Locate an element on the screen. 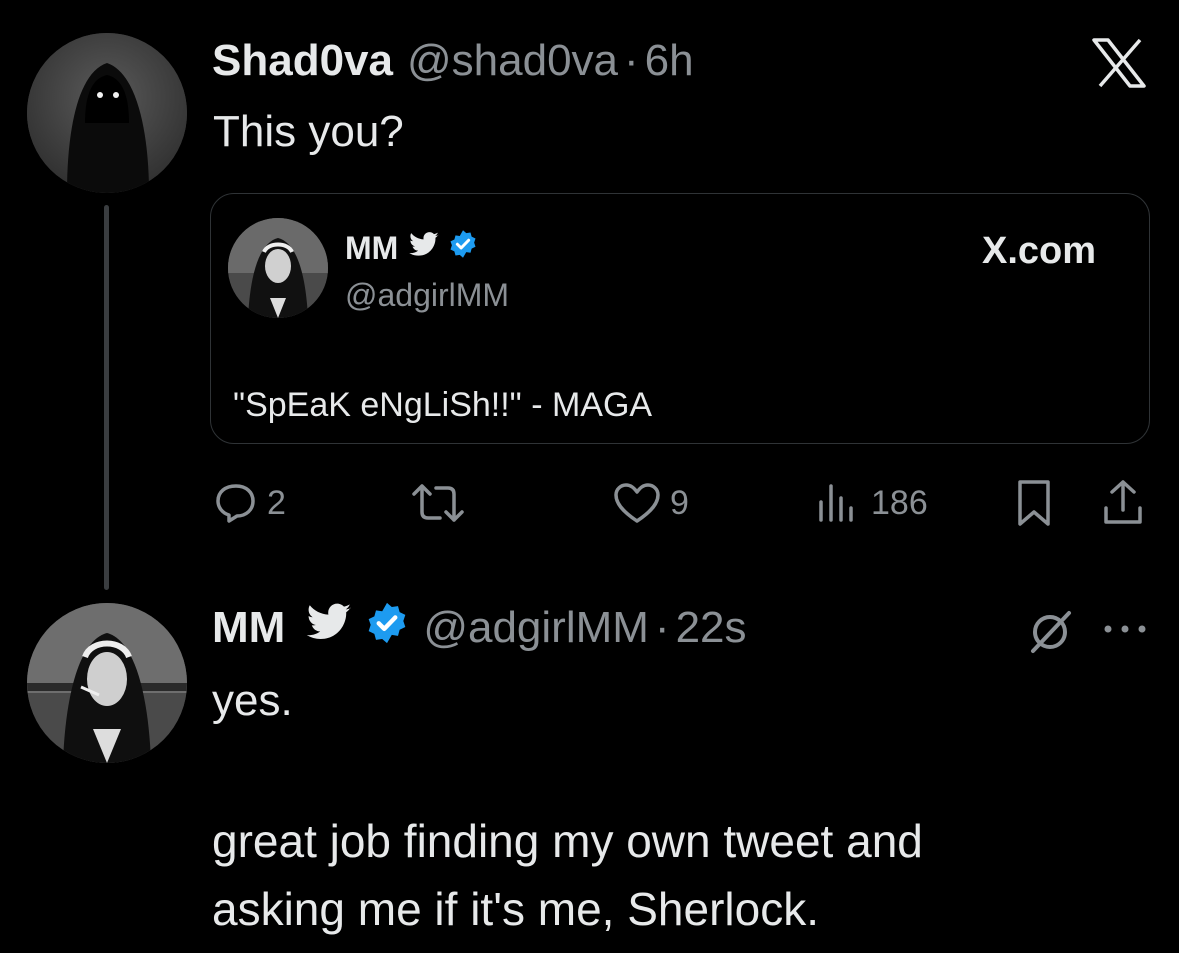  views-button: 186 is located at coordinates (871, 503).